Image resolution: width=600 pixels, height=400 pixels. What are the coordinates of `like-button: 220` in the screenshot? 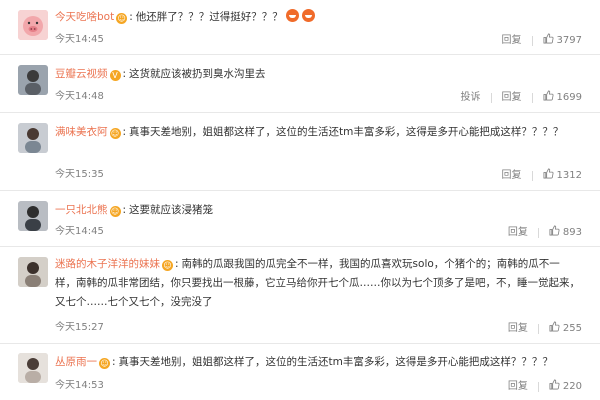 It's located at (565, 386).